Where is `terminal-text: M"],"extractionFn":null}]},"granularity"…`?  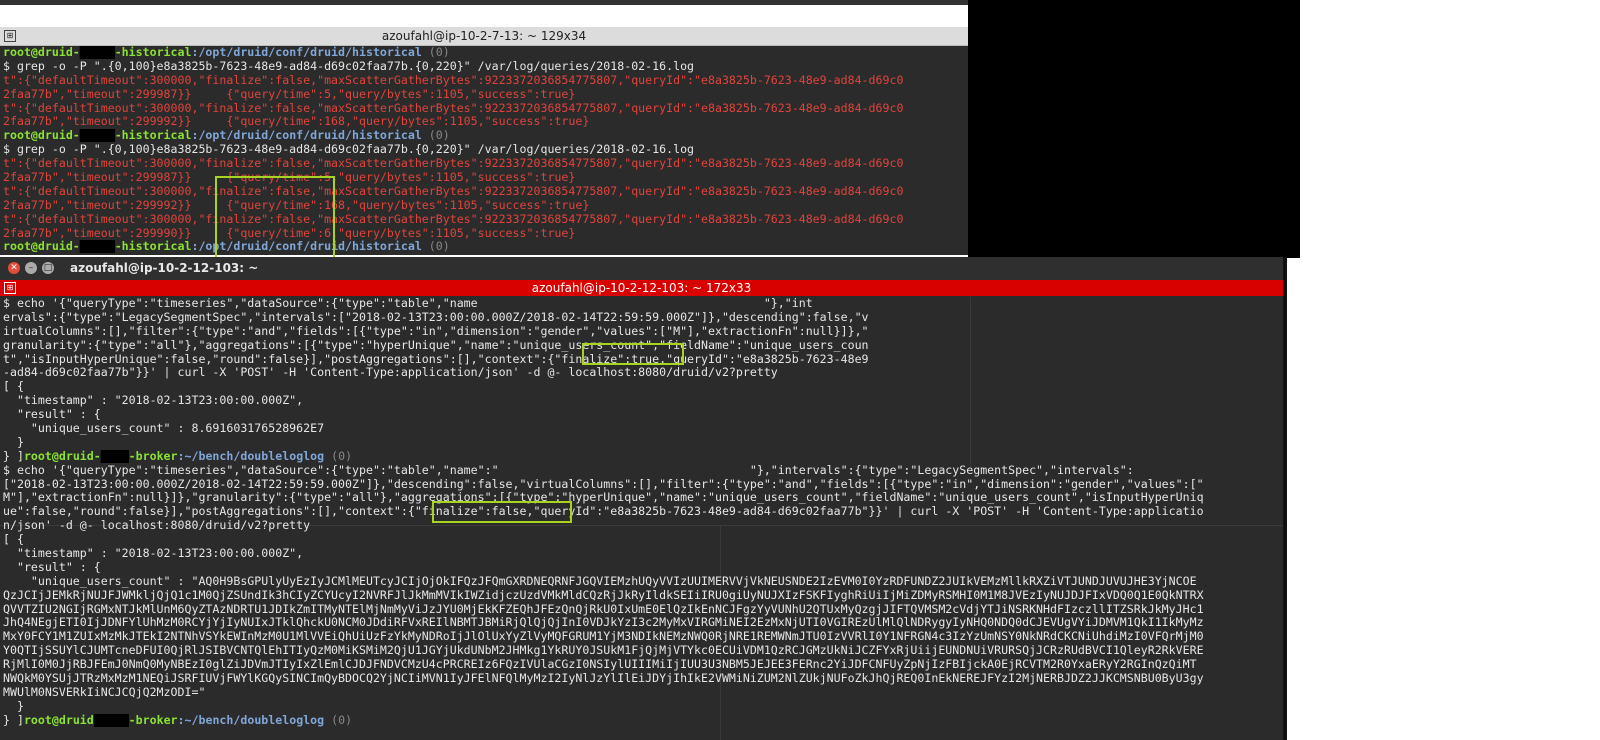 terminal-text: M"],"extractionFn":null}]},"granularity"… is located at coordinates (603, 498).